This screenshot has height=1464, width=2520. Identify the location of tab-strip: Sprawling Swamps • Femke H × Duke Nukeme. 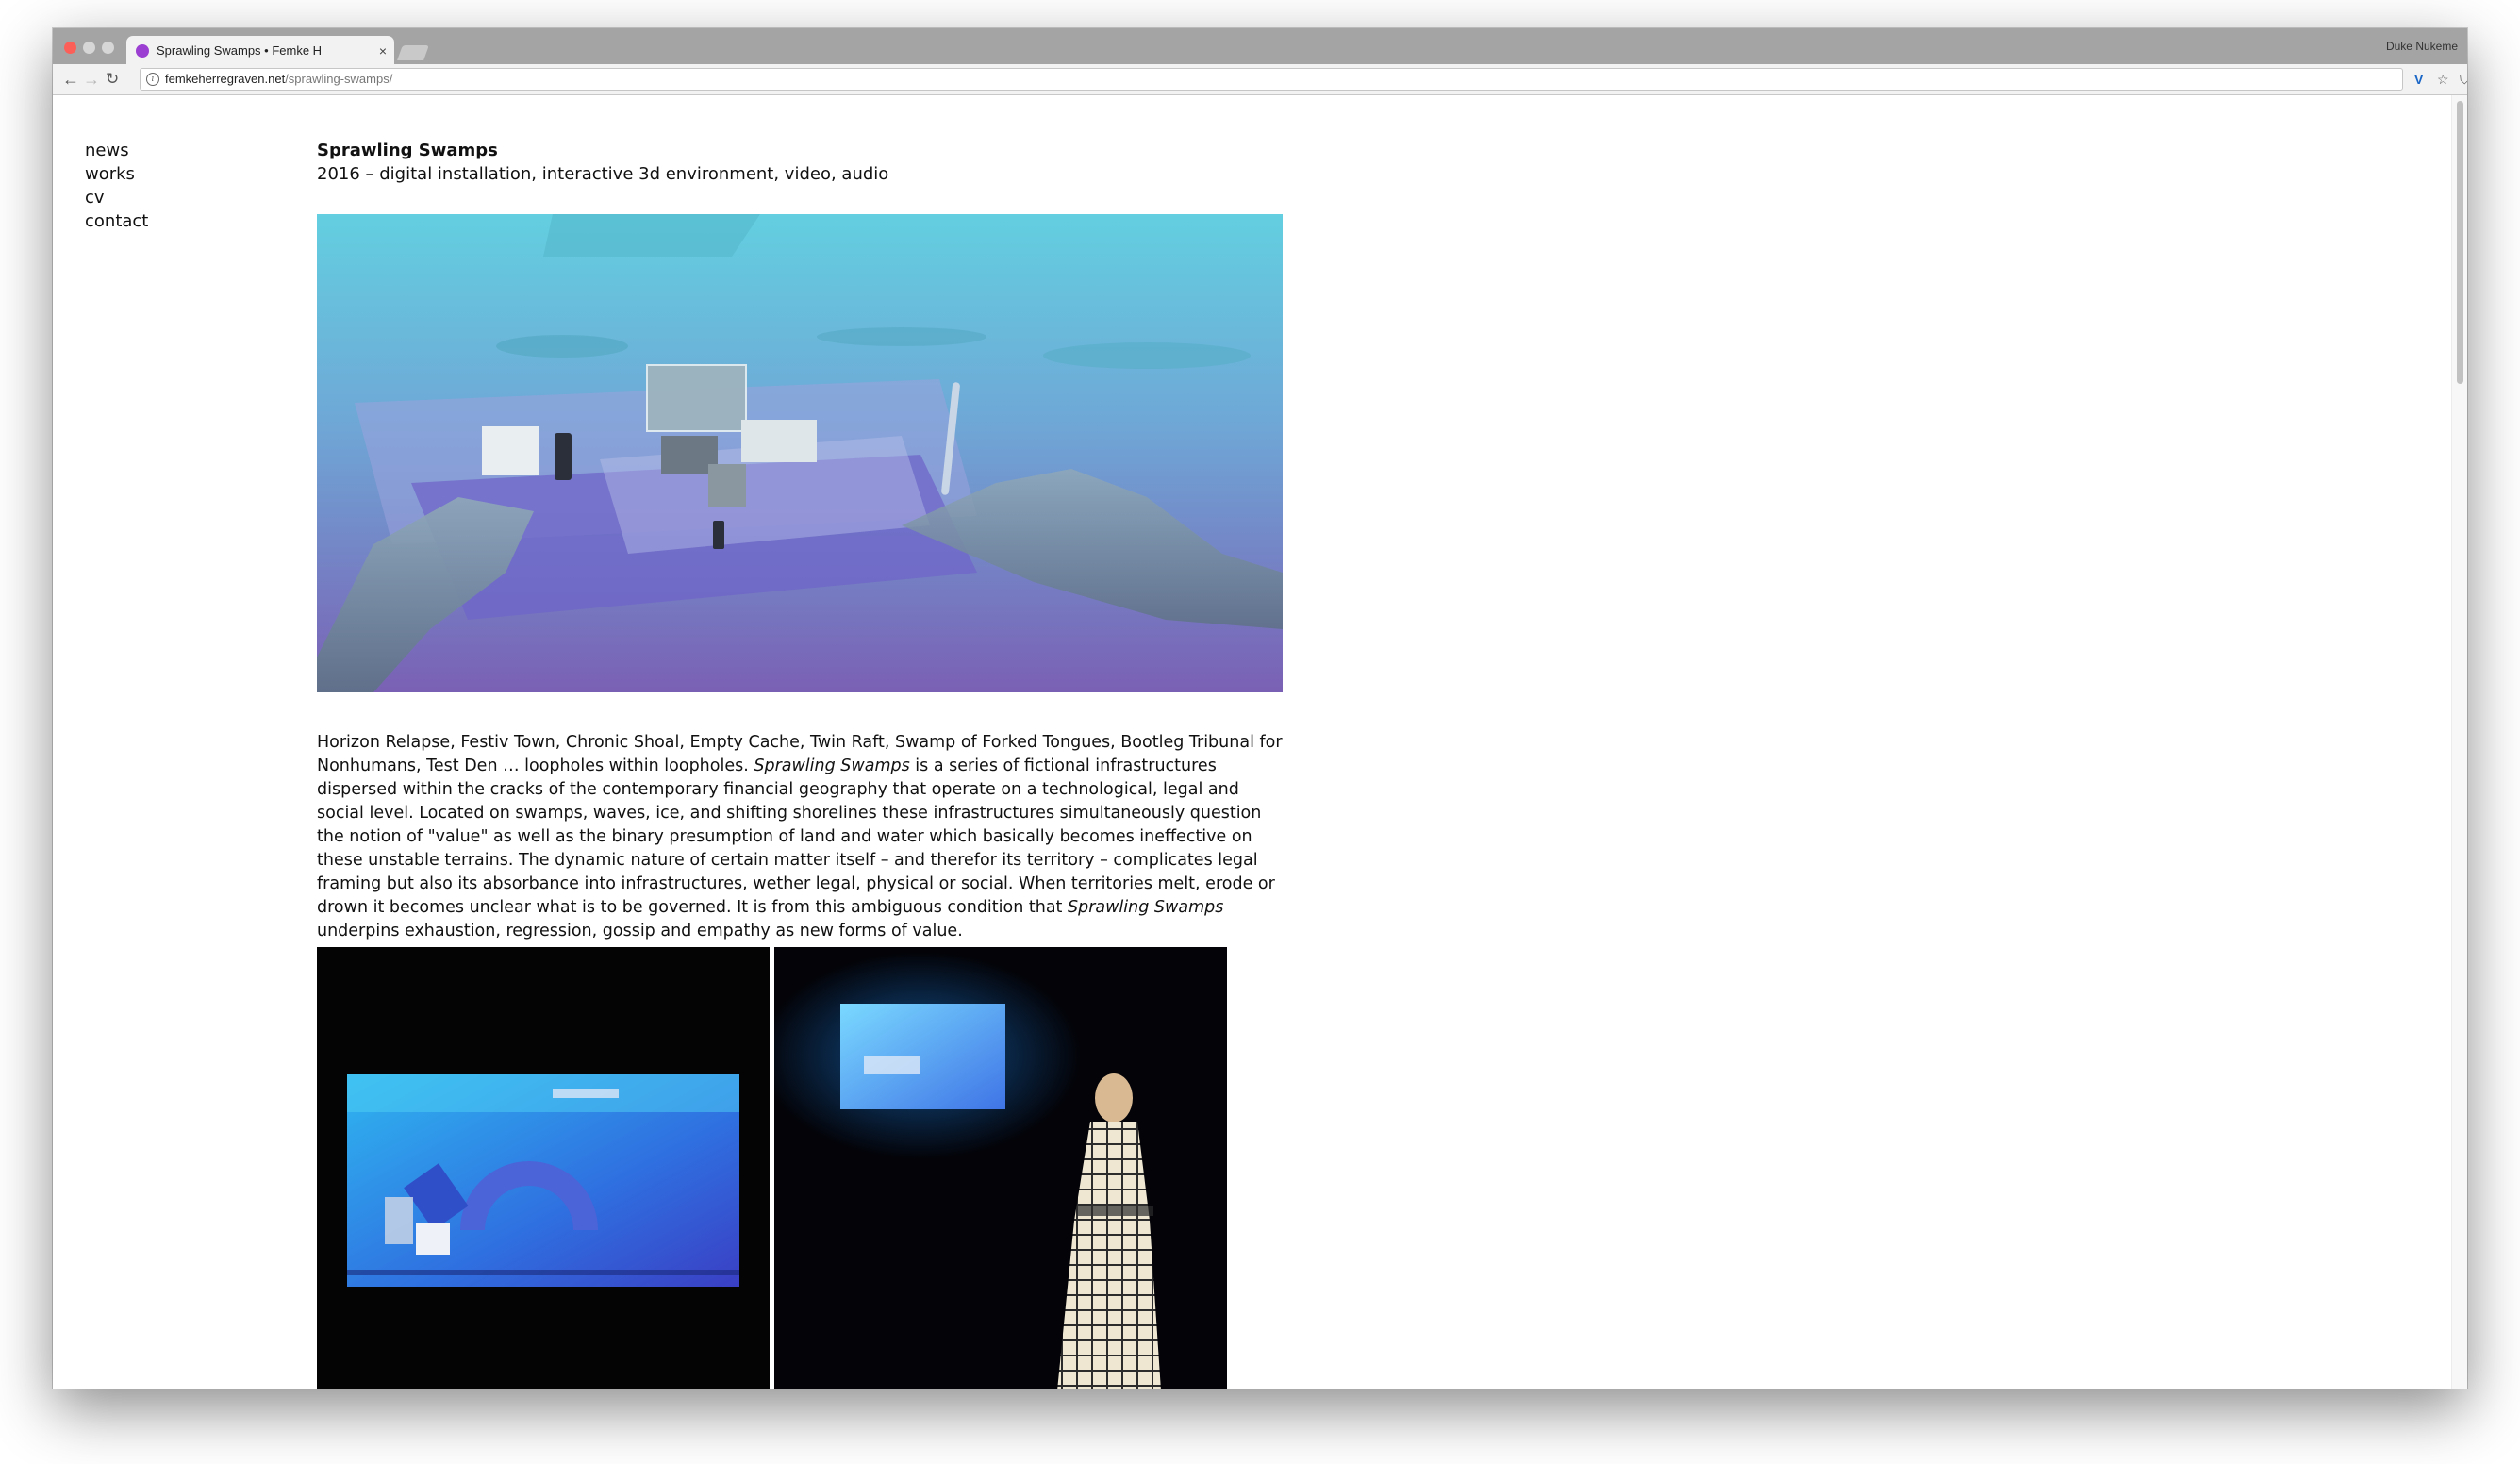
(1260, 46).